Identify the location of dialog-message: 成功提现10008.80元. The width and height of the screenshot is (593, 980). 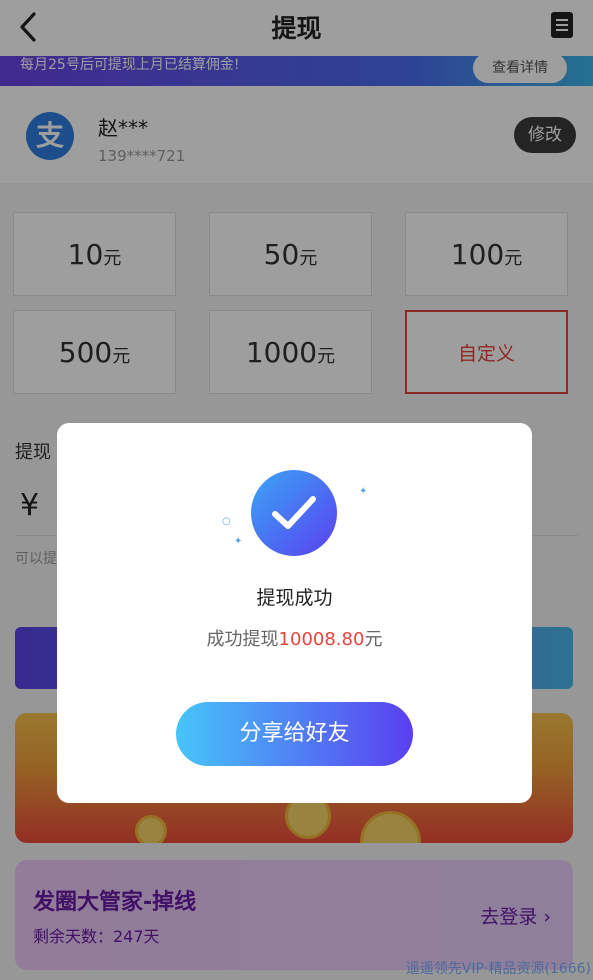
(294, 639).